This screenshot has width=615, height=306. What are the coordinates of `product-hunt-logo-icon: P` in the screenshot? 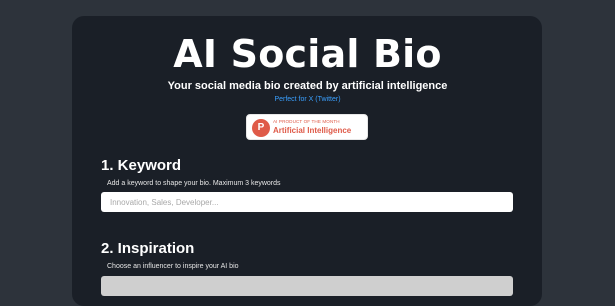 It's located at (261, 128).